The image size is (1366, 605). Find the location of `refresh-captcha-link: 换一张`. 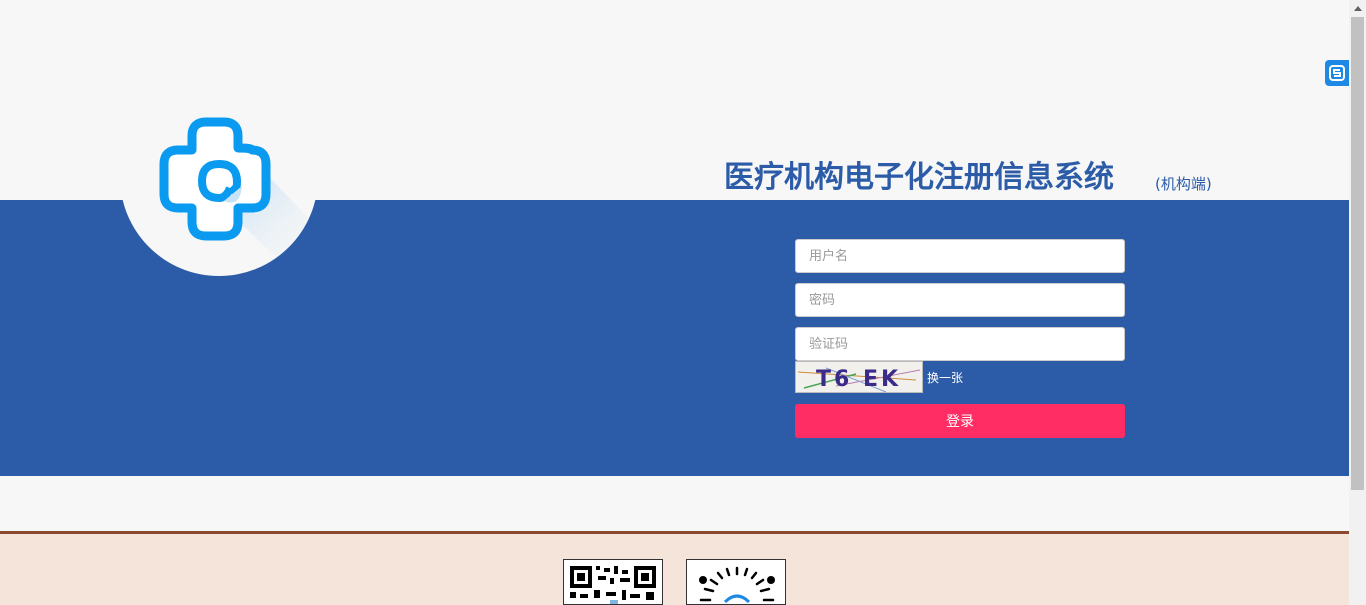

refresh-captcha-link: 换一张 is located at coordinates (945, 377).